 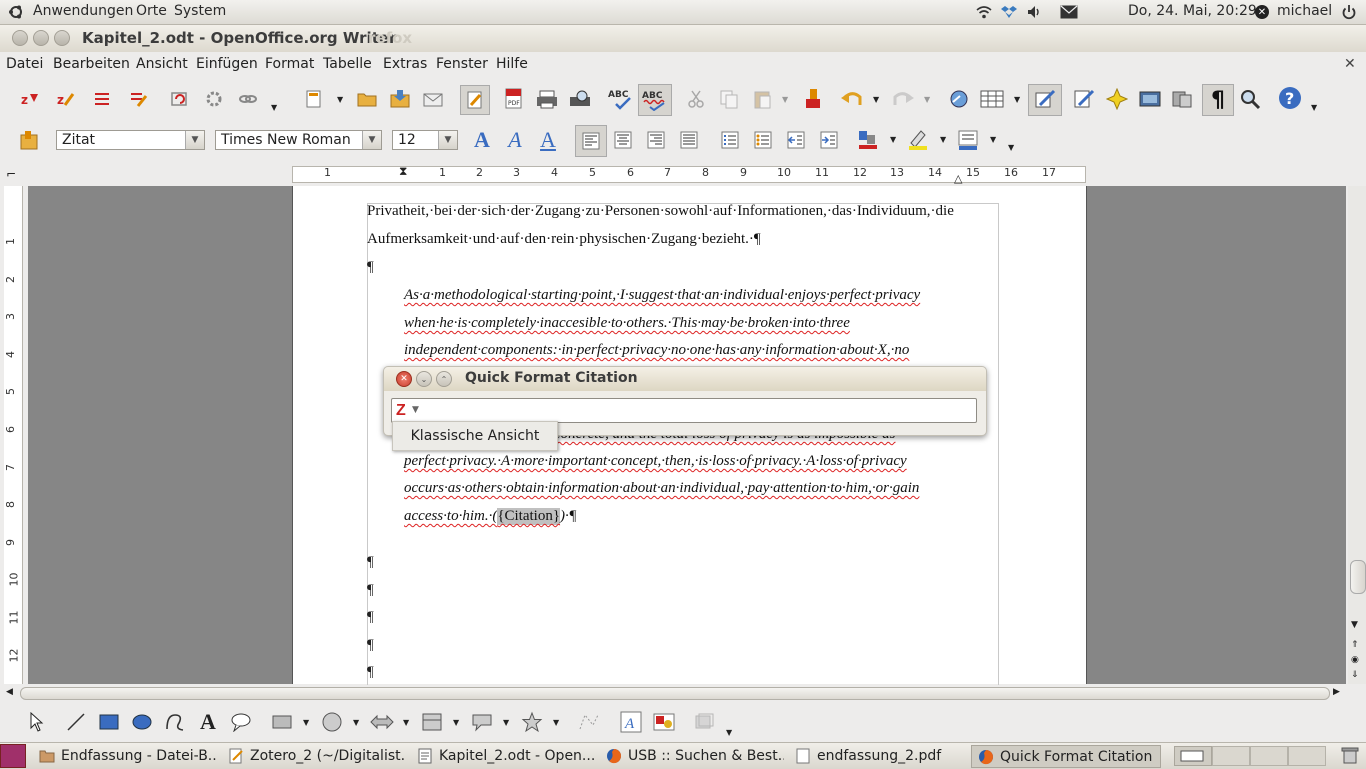 What do you see at coordinates (30, 140) in the screenshot?
I see `styles-formatting-icon` at bounding box center [30, 140].